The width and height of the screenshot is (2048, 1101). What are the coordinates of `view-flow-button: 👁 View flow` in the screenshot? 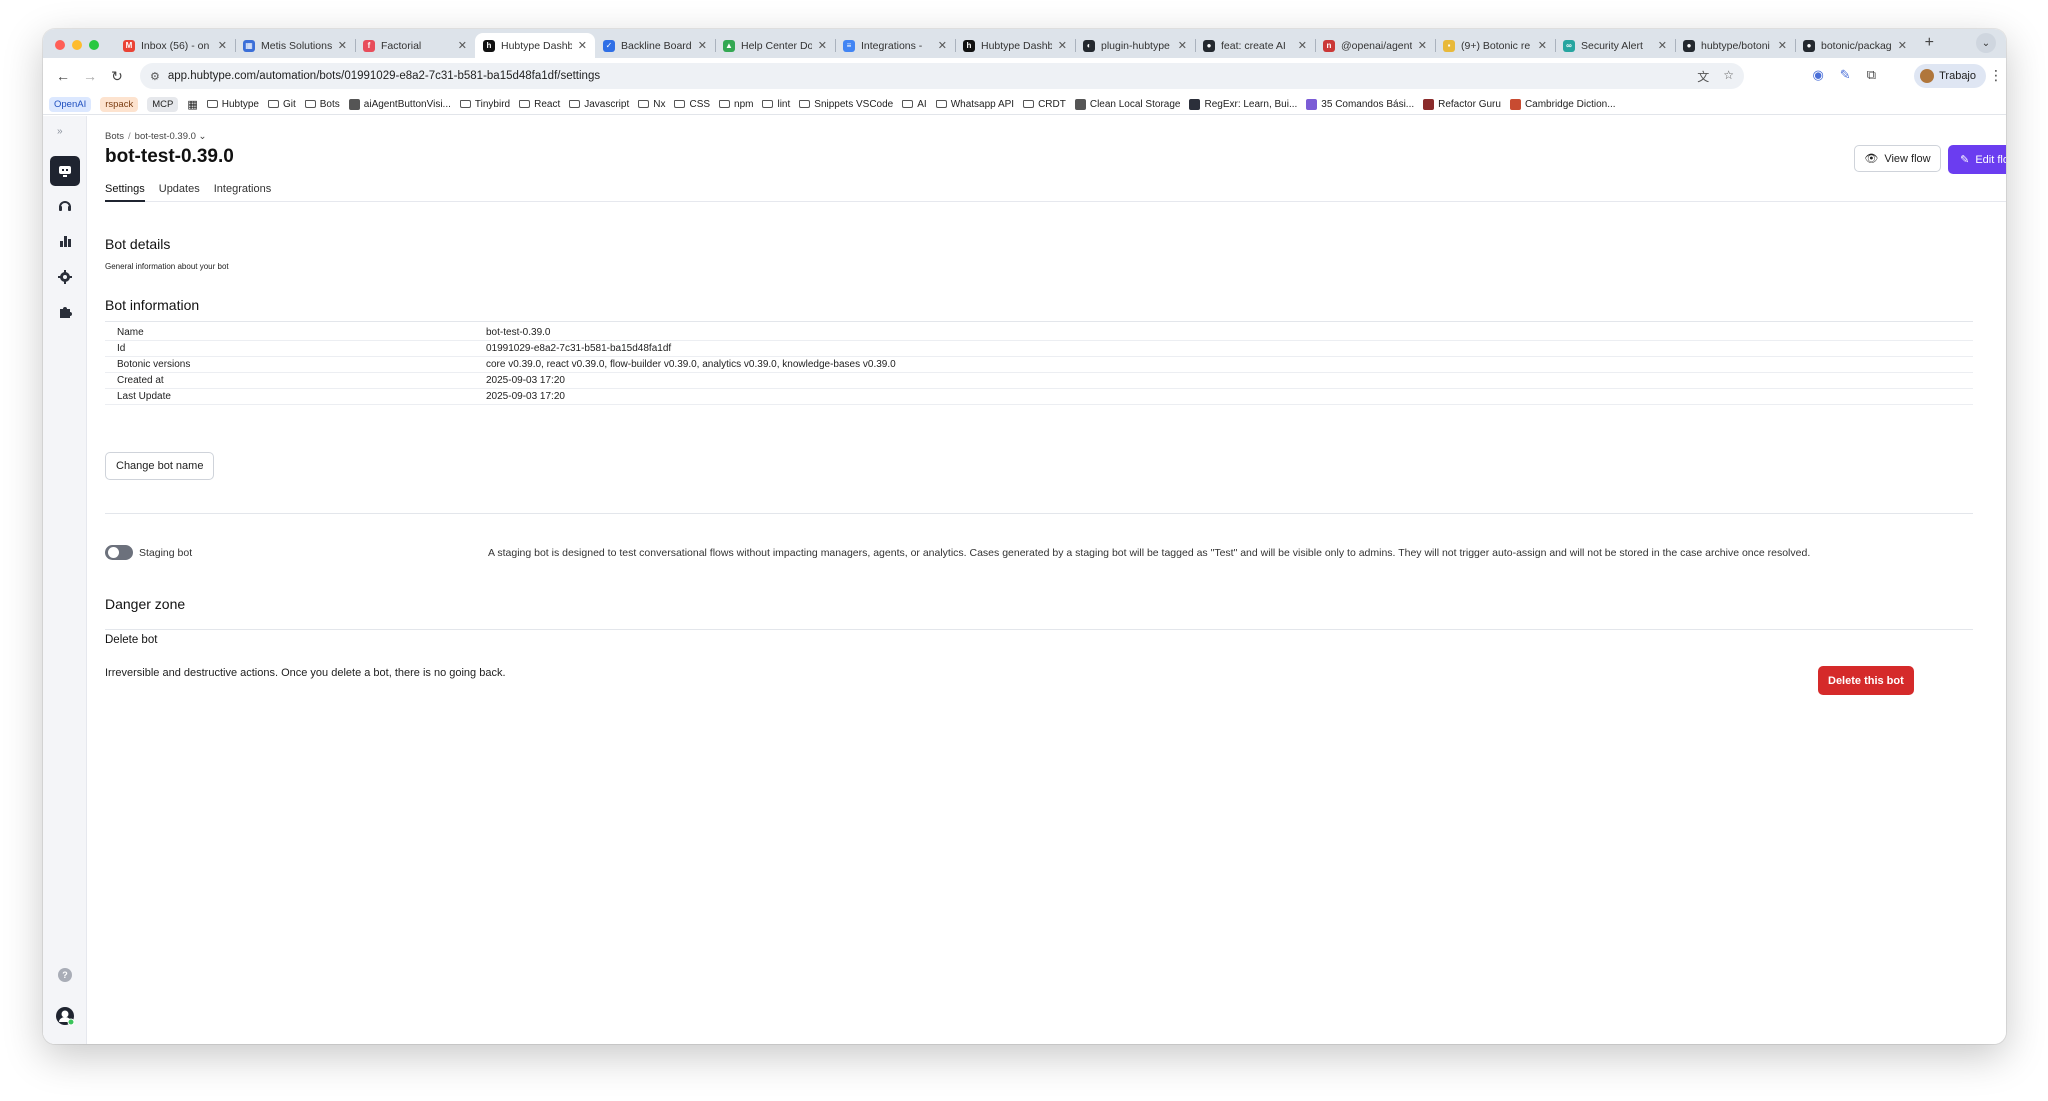 It's located at (1897, 158).